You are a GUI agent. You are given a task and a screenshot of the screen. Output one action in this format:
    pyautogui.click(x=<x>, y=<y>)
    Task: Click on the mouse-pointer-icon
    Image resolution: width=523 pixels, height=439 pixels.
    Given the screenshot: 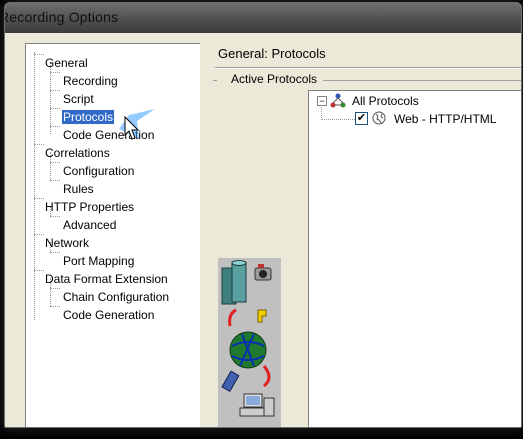 What is the action you would take?
    pyautogui.click(x=137, y=124)
    